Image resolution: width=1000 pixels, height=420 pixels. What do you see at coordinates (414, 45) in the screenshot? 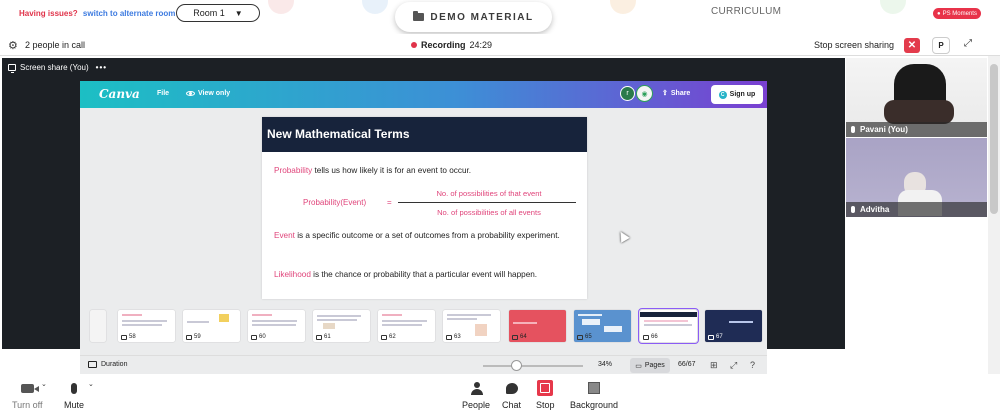
I see `recording-dot-icon` at bounding box center [414, 45].